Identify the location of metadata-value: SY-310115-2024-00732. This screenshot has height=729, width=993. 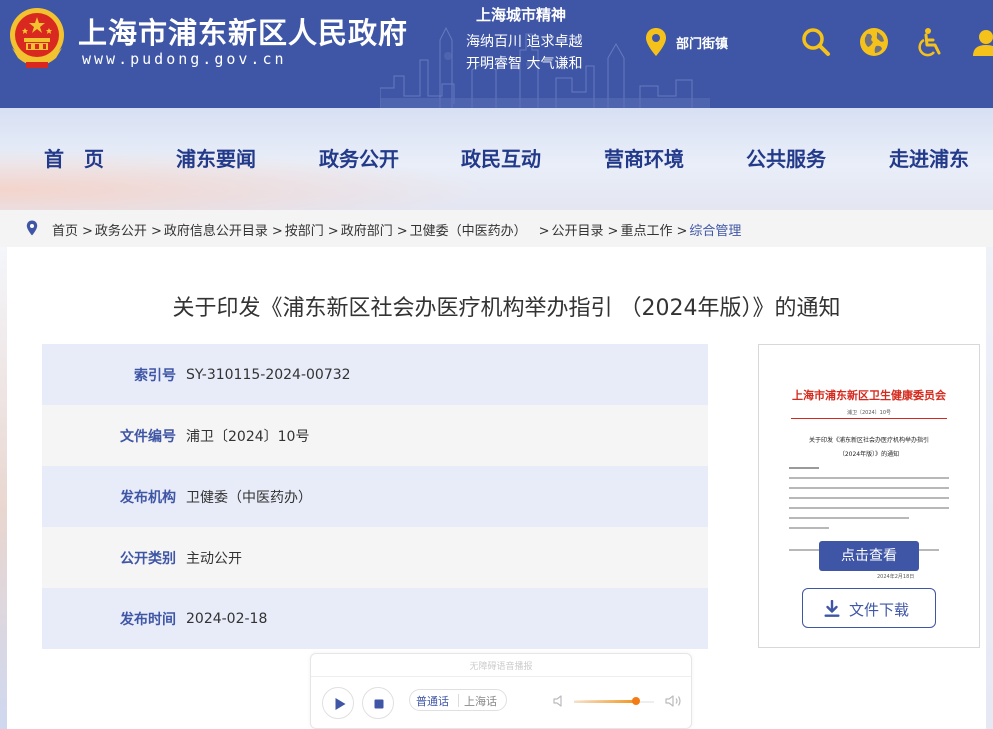
(268, 374).